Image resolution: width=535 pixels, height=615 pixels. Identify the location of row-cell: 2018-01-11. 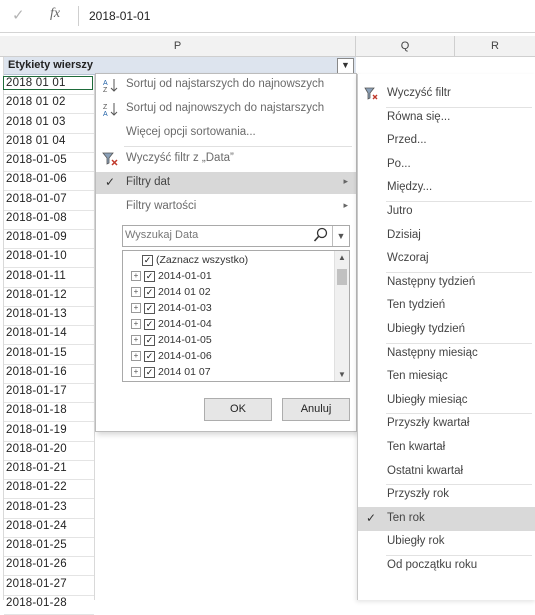
(36, 276).